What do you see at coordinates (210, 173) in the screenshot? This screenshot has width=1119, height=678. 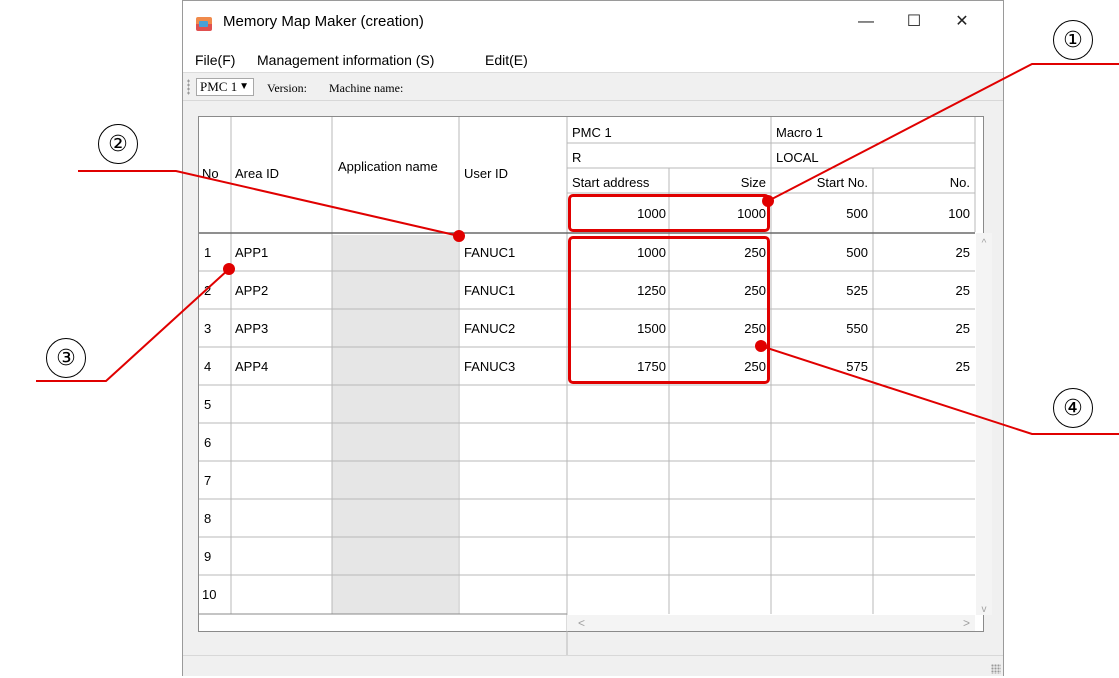 I see `header-no: No` at bounding box center [210, 173].